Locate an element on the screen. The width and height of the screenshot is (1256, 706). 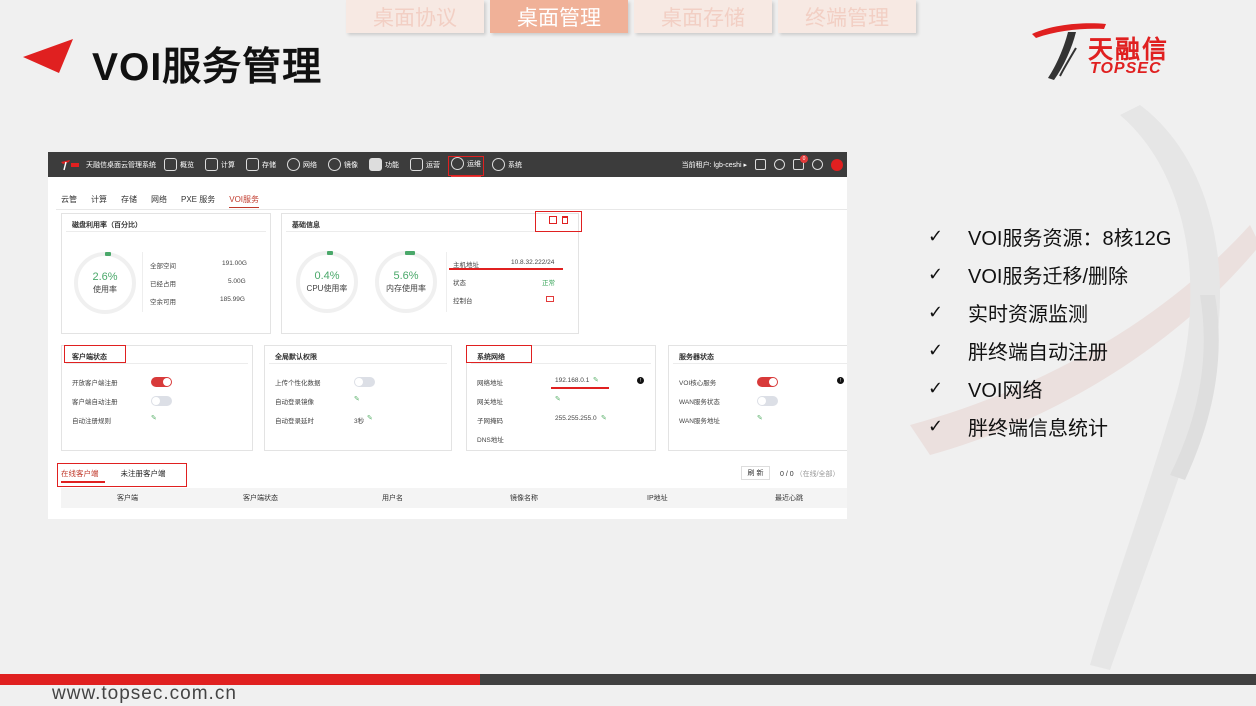
database-icon is located at coordinates (252, 164).